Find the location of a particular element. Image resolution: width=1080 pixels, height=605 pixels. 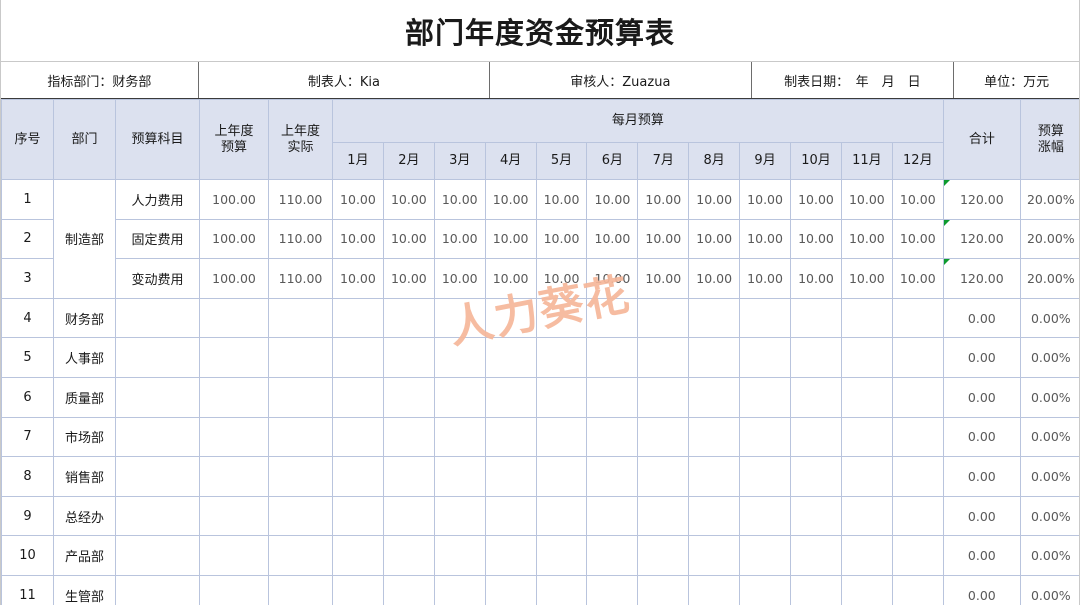

cell-month-10: 10.00 is located at coordinates (816, 278).